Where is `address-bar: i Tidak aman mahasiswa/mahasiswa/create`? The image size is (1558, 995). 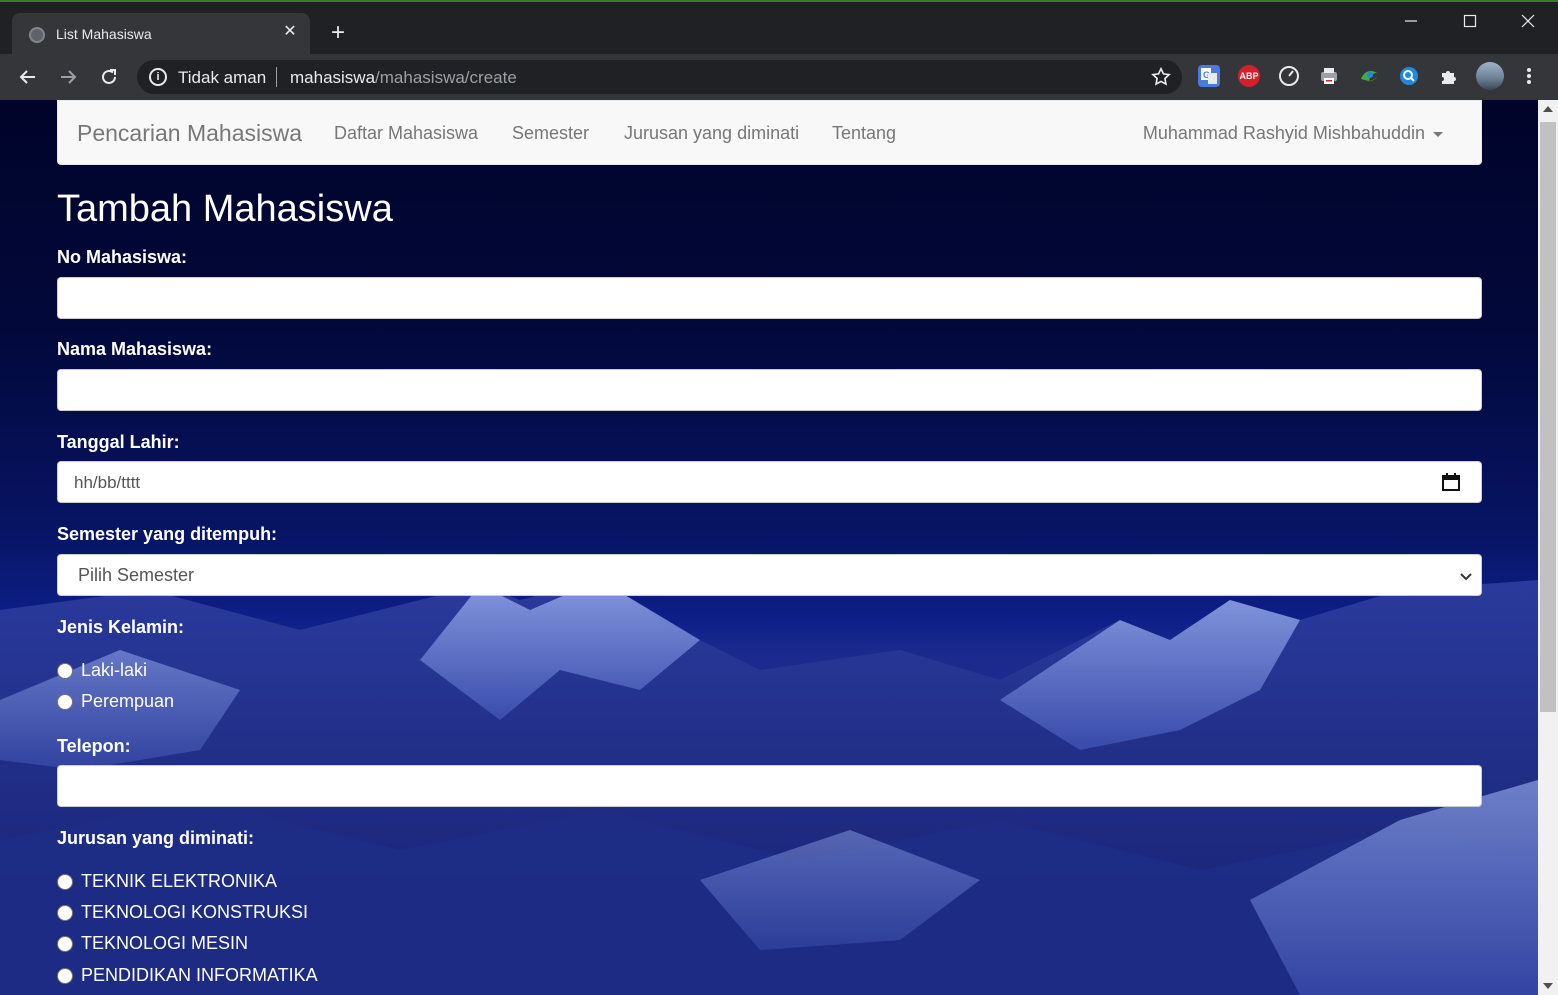 address-bar: i Tidak aman mahasiswa/mahasiswa/create is located at coordinates (659, 77).